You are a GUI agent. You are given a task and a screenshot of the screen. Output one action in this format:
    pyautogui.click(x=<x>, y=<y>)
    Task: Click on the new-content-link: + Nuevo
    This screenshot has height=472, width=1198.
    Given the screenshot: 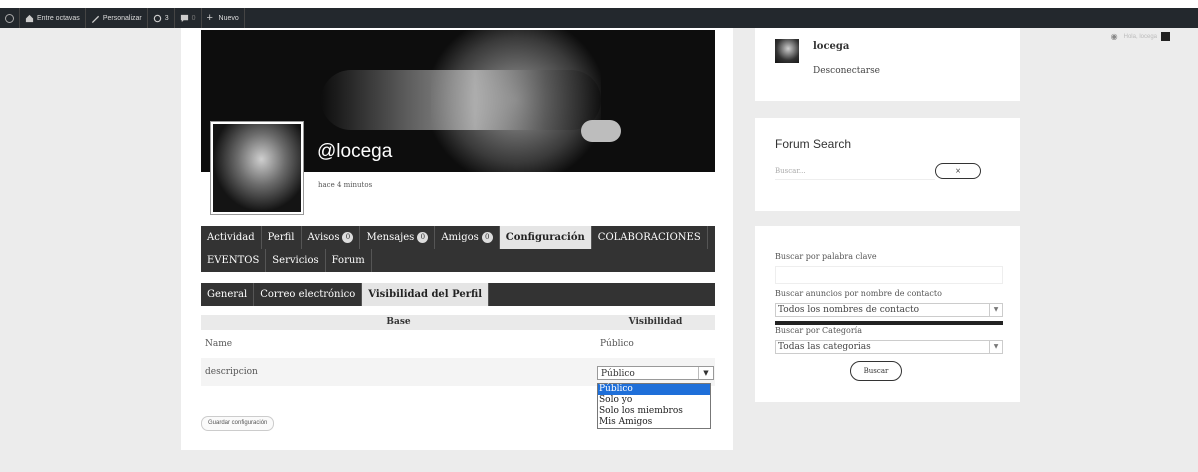 What is the action you would take?
    pyautogui.click(x=223, y=18)
    